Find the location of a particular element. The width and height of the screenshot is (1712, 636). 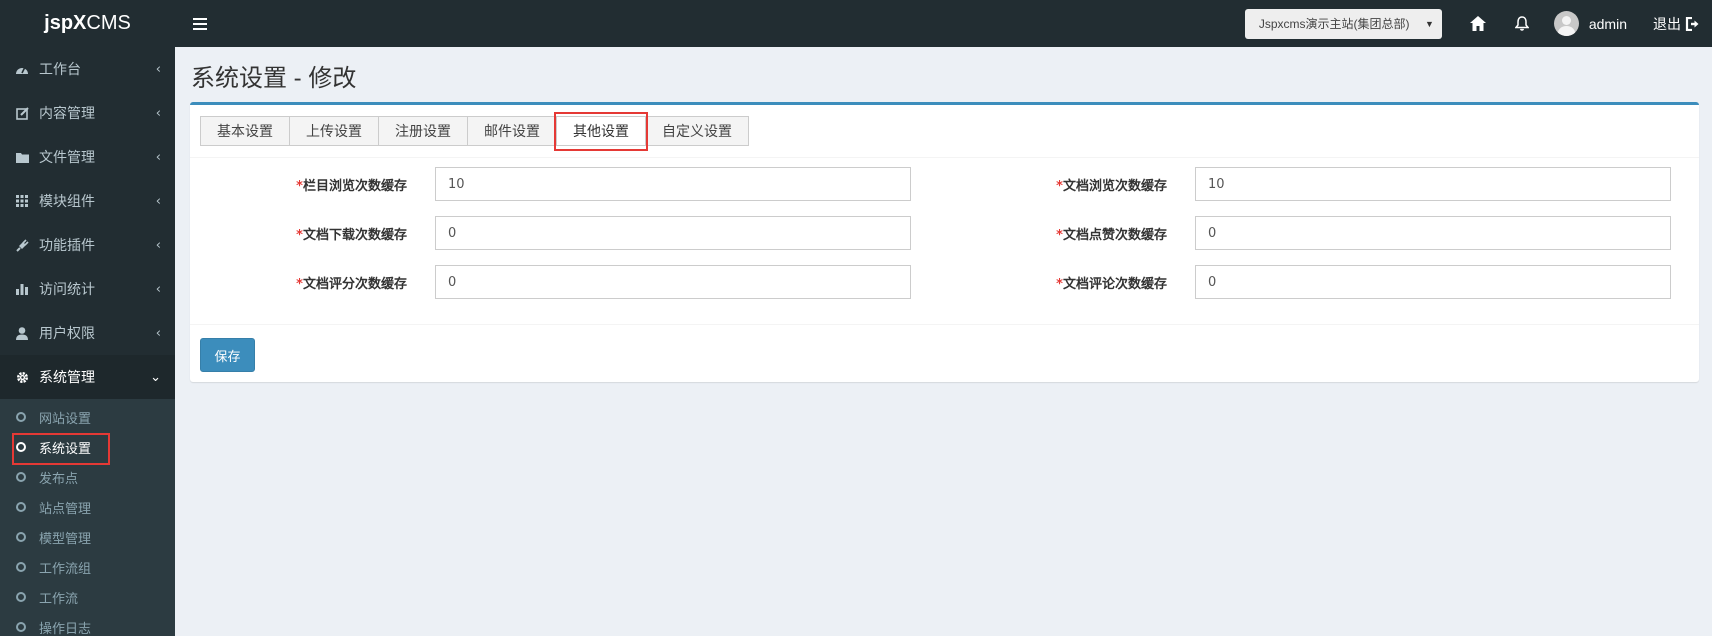

field-doc-comment-cache: *文档评论次数缓存 is located at coordinates (1310, 282).